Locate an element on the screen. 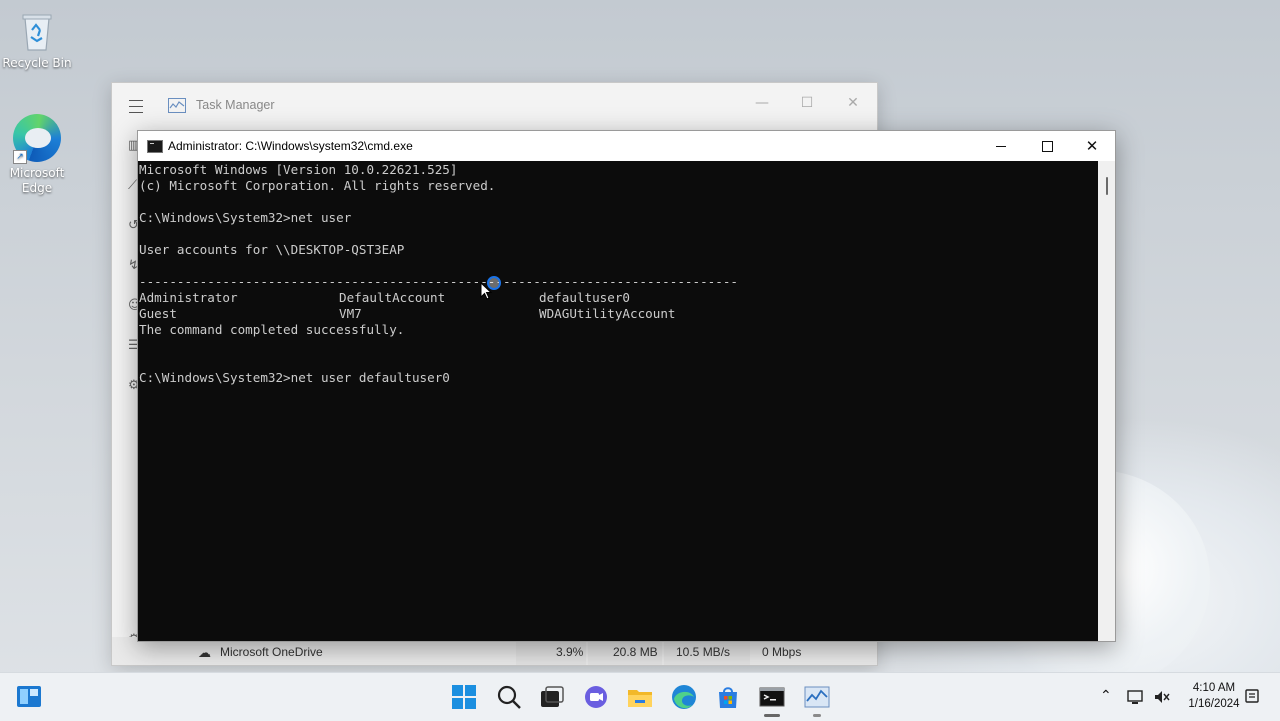  hamburger-menu-icon is located at coordinates (136, 106).